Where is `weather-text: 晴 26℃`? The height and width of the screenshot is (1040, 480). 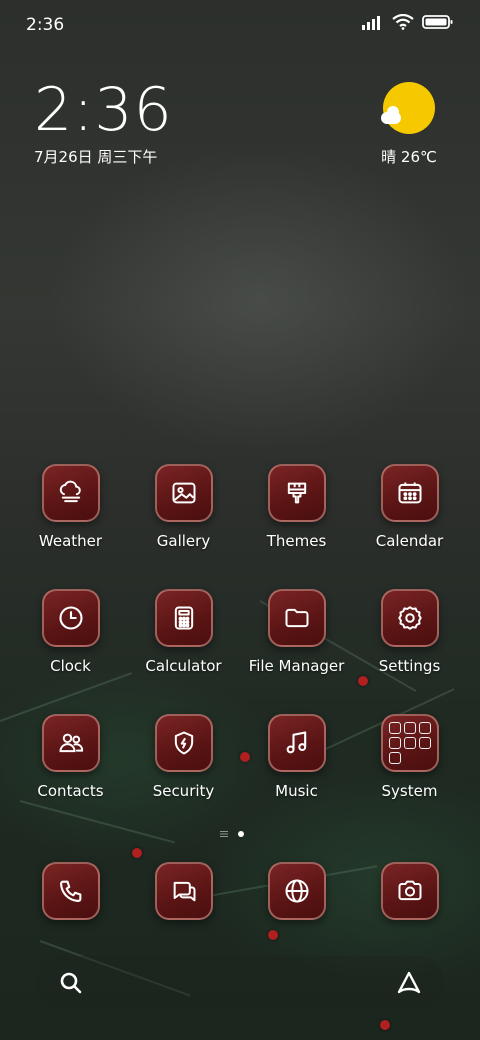
weather-text: 晴 26℃ is located at coordinates (409, 157).